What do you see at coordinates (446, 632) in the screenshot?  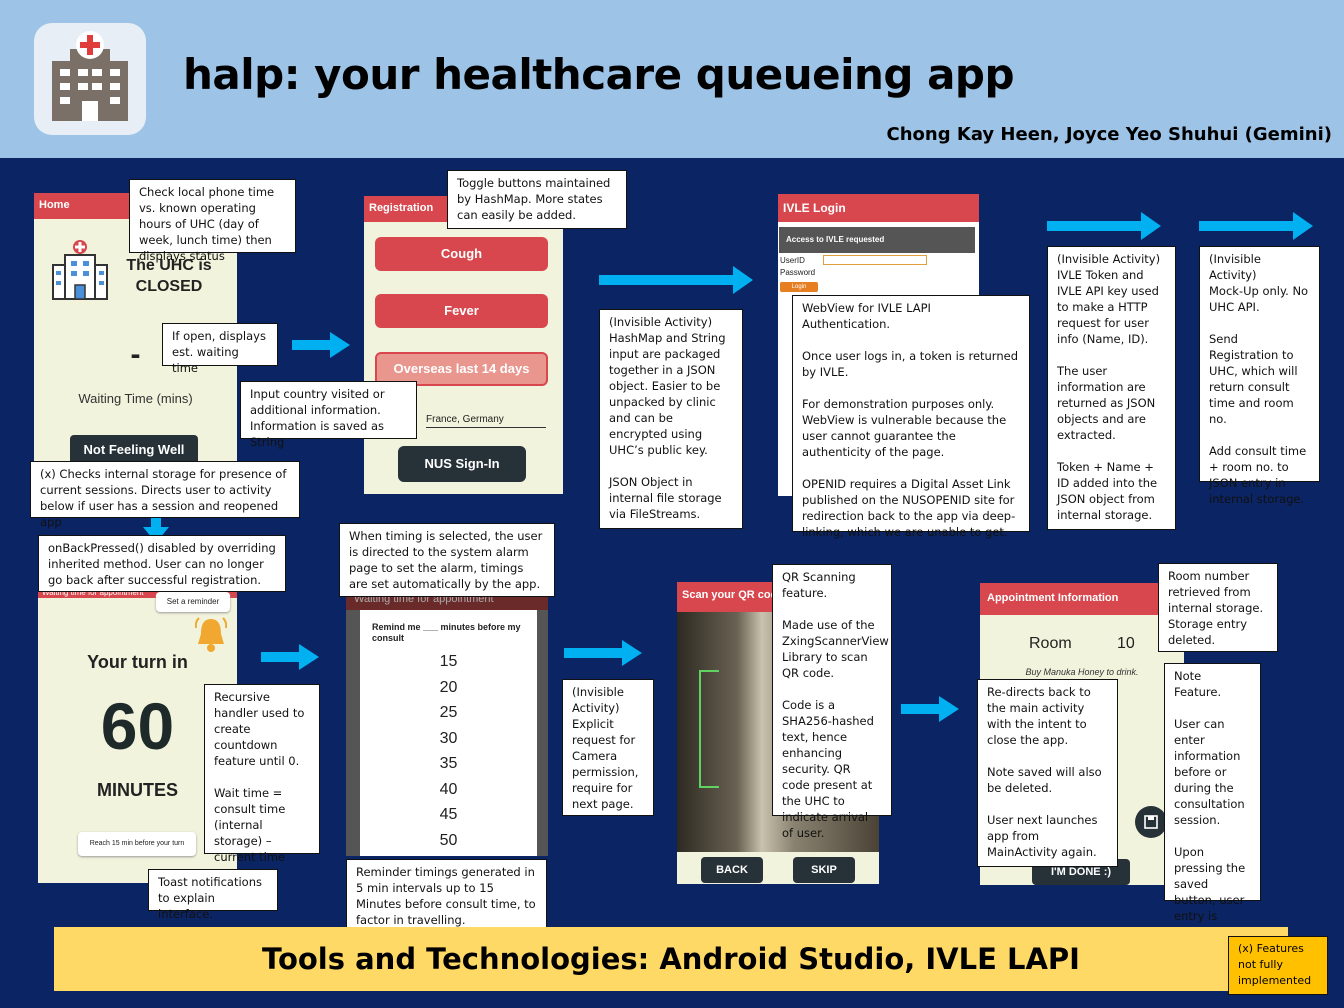 I see `reminder-prompt: Remind me ___ minutes before my consult` at bounding box center [446, 632].